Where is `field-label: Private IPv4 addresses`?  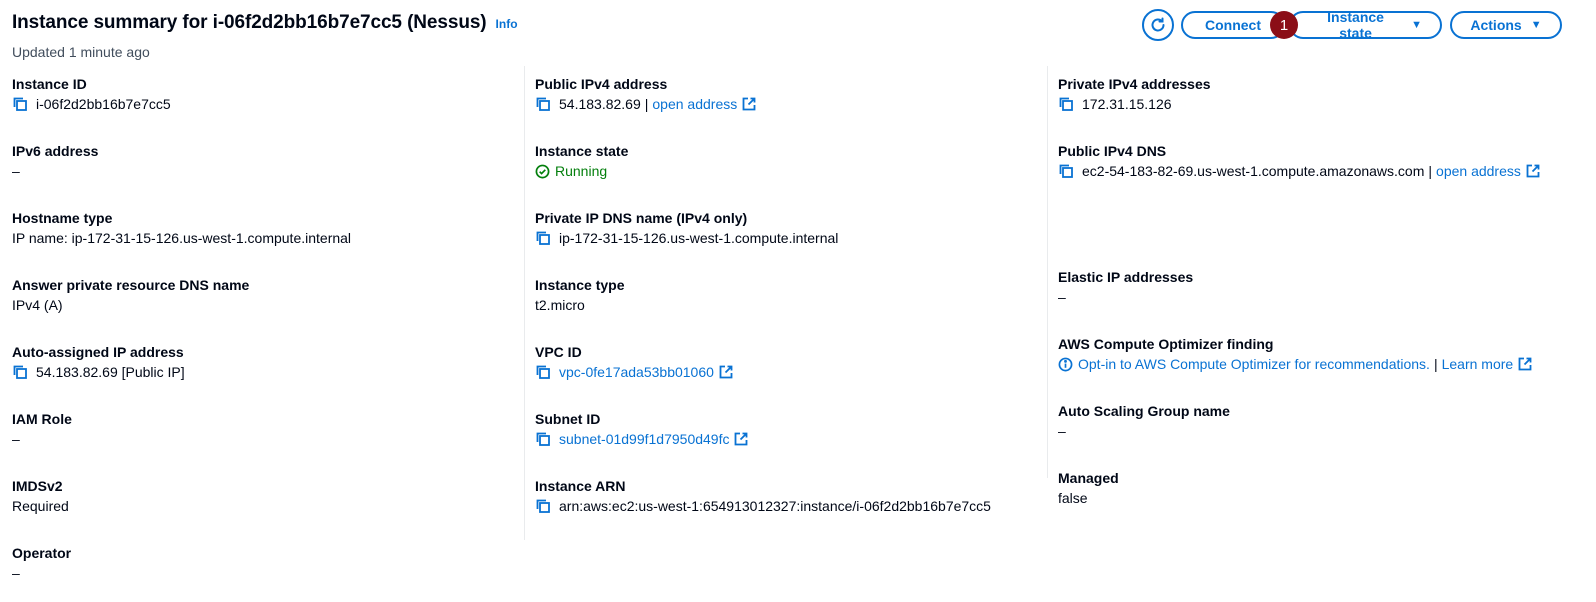
field-label: Private IPv4 addresses is located at coordinates (1134, 84).